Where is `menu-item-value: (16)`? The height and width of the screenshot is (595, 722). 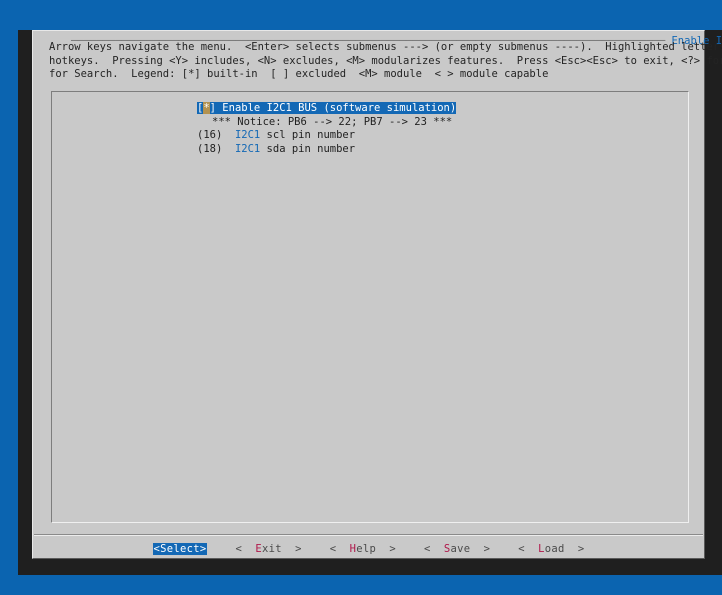 menu-item-value: (16) is located at coordinates (216, 135).